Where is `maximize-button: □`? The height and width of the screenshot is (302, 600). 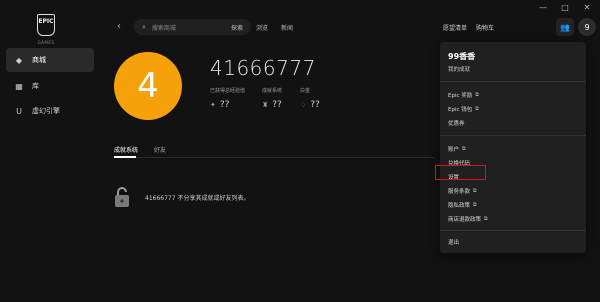
maximize-button: □ is located at coordinates (565, 8).